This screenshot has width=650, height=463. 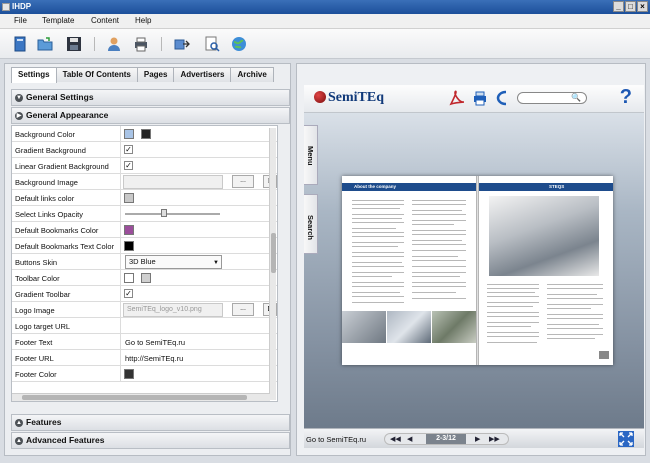 I want to click on tab-archive: Archive, so click(x=252, y=74).